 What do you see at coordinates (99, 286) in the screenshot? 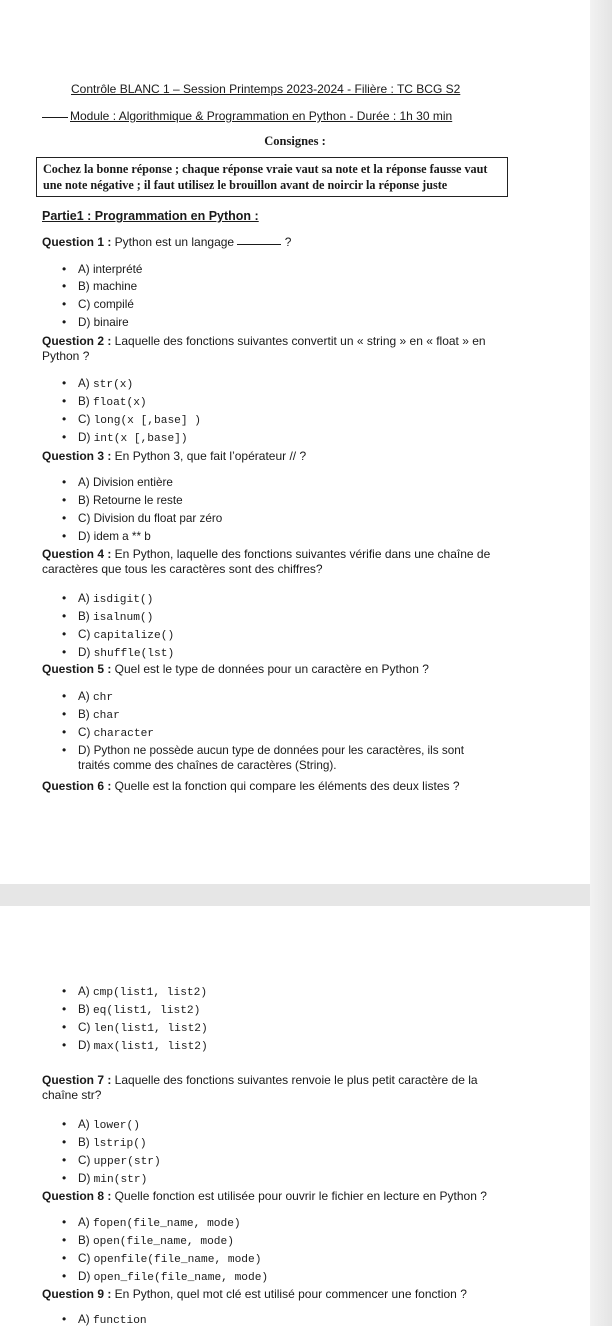
I see `option-1b: • B) machine` at bounding box center [99, 286].